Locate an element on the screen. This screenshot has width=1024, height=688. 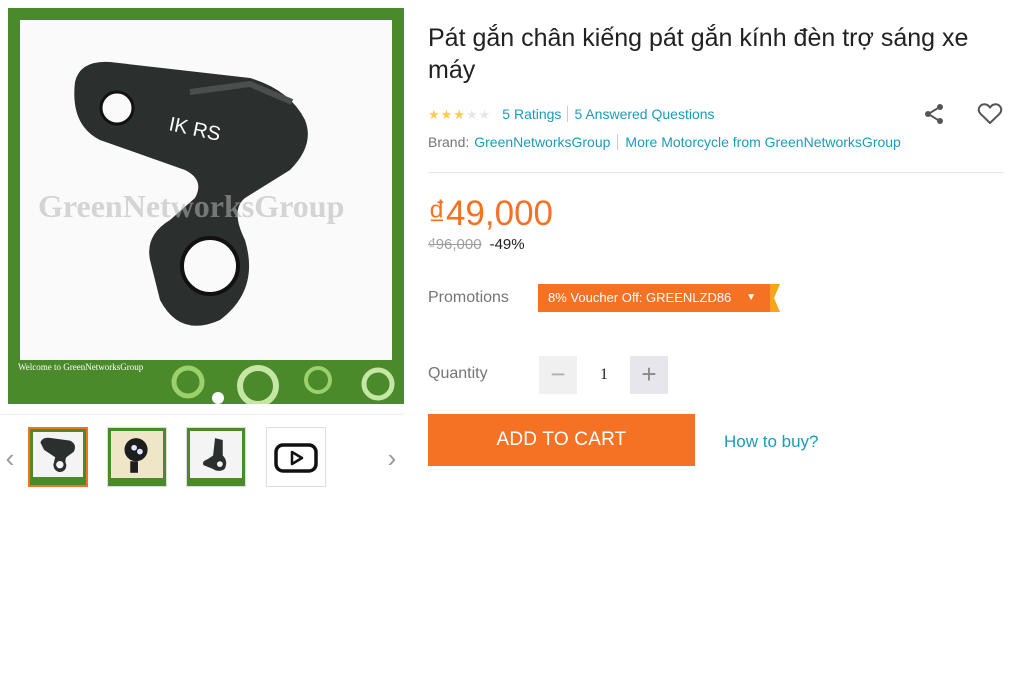
promotions-label: Promotions is located at coordinates (468, 297).